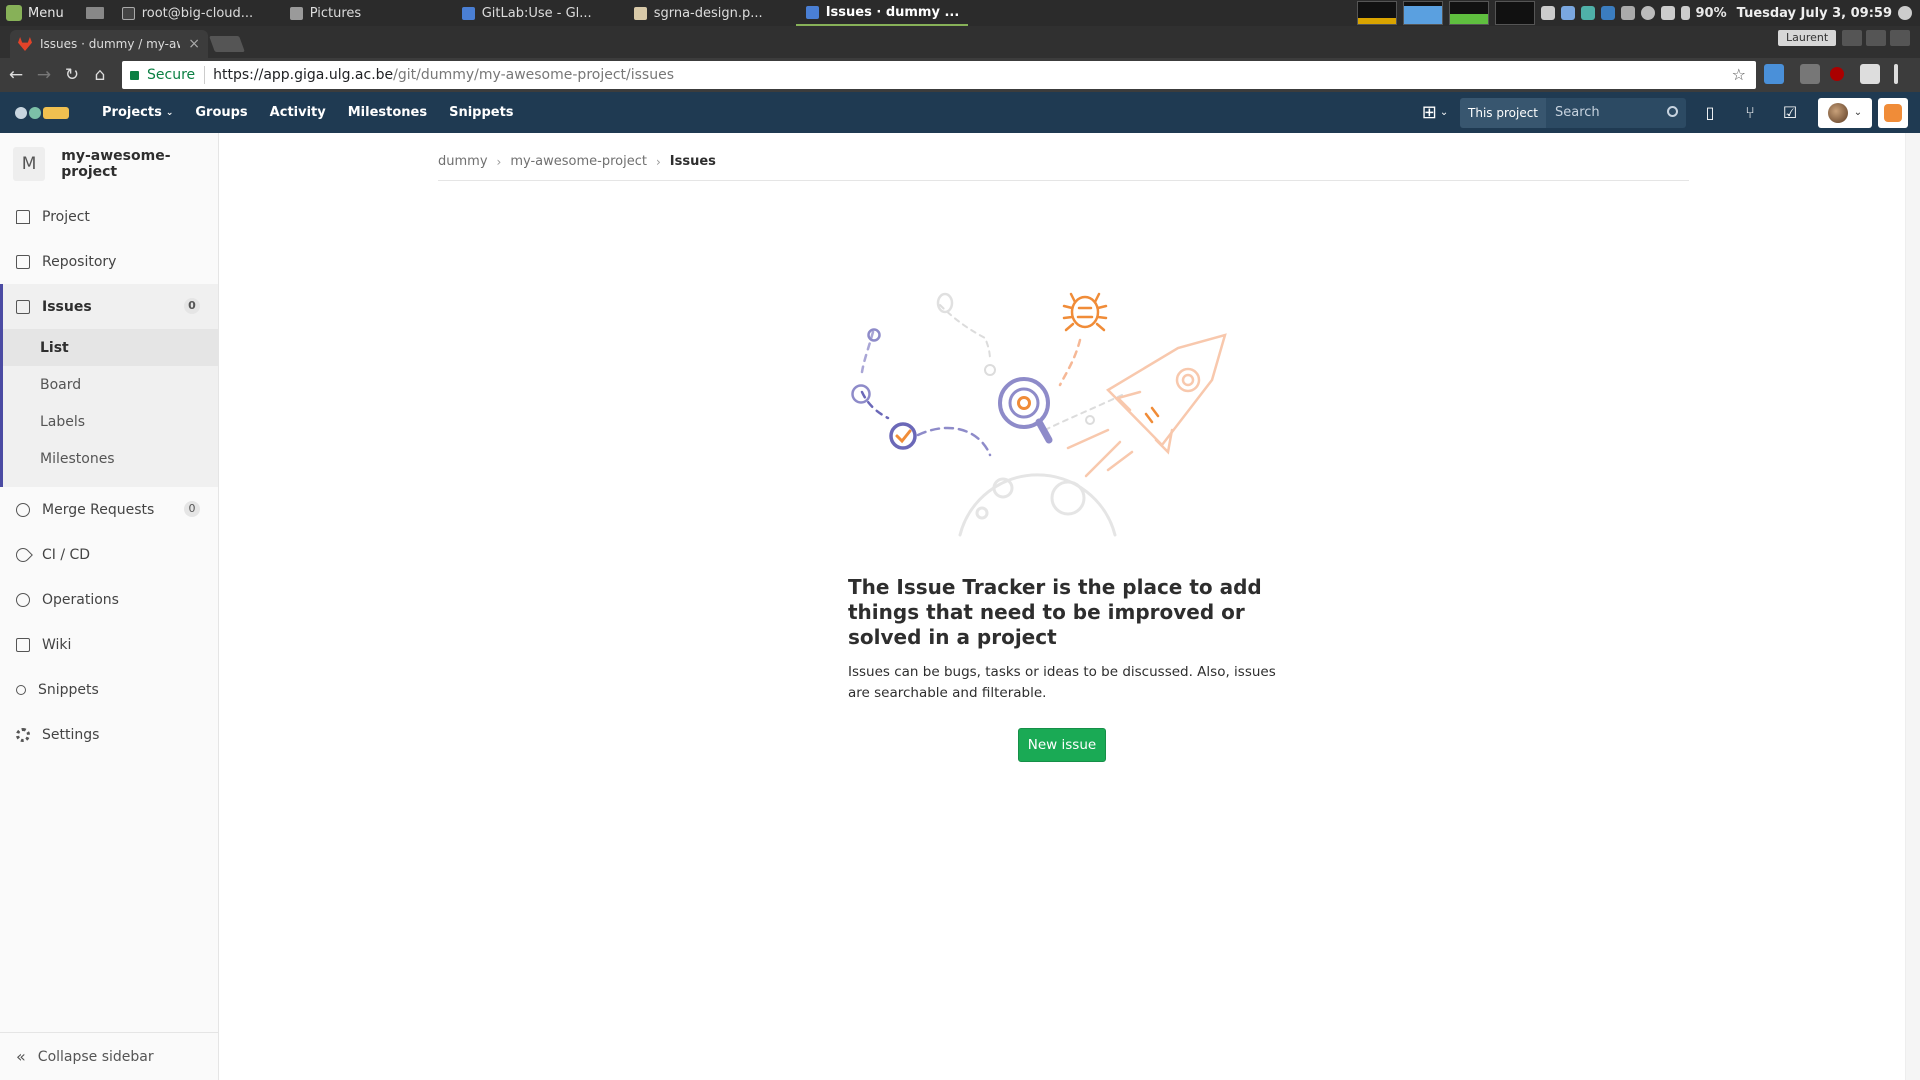 This screenshot has width=1920, height=1080. I want to click on collapse-sidebar-label: Collapse sidebar, so click(95, 1056).